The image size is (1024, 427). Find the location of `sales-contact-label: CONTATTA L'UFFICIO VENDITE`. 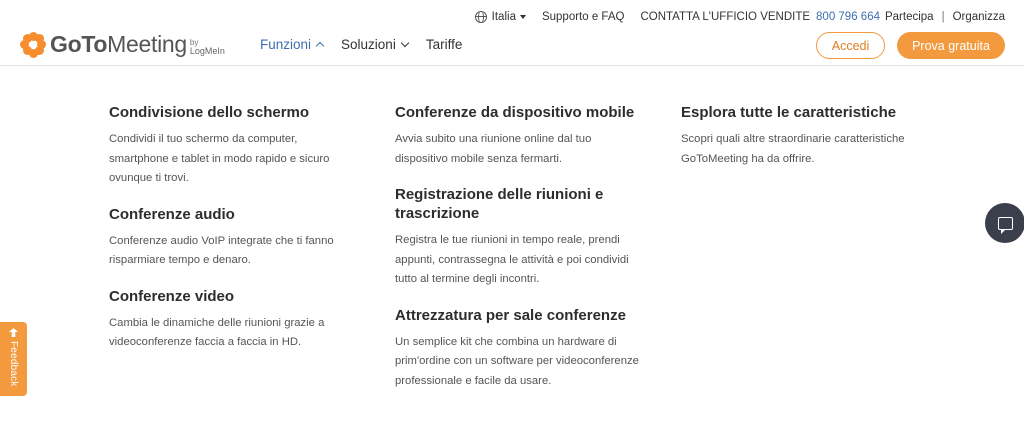

sales-contact-label: CONTATTA L'UFFICIO VENDITE is located at coordinates (725, 17).